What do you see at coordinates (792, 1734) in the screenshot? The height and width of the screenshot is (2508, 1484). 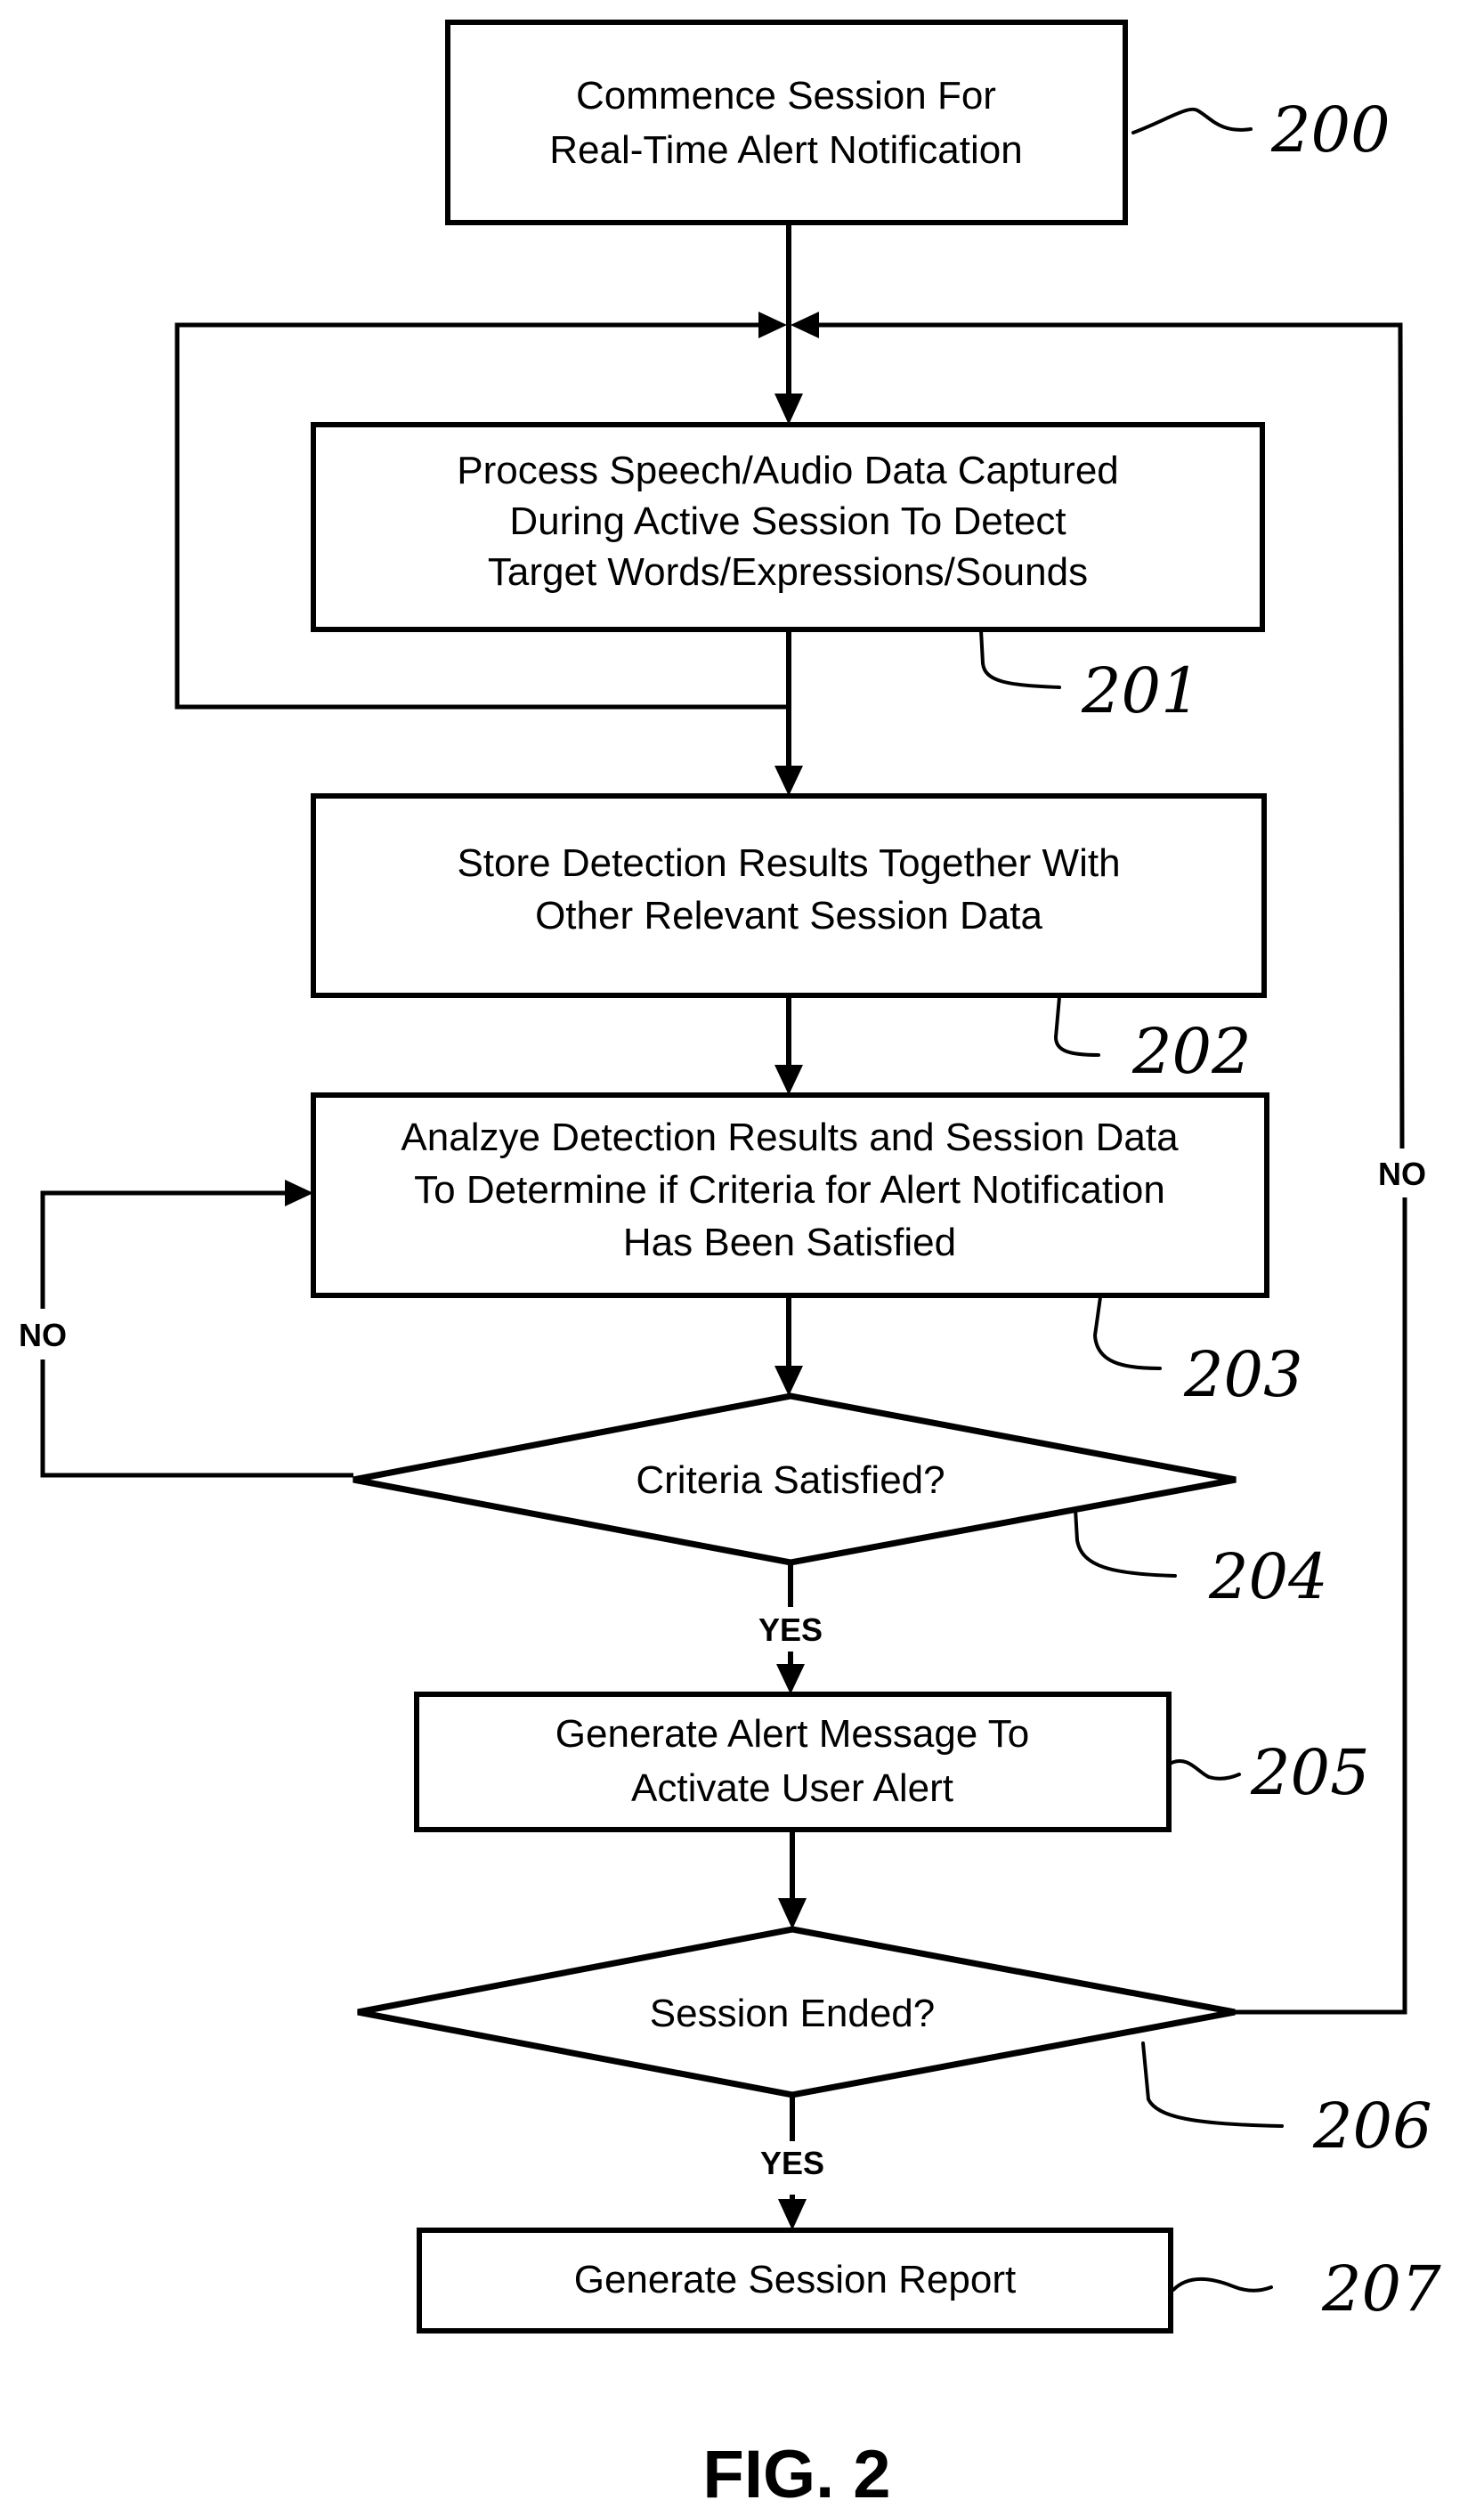 I see `step-205-line-1: Generate Alert Message To` at bounding box center [792, 1734].